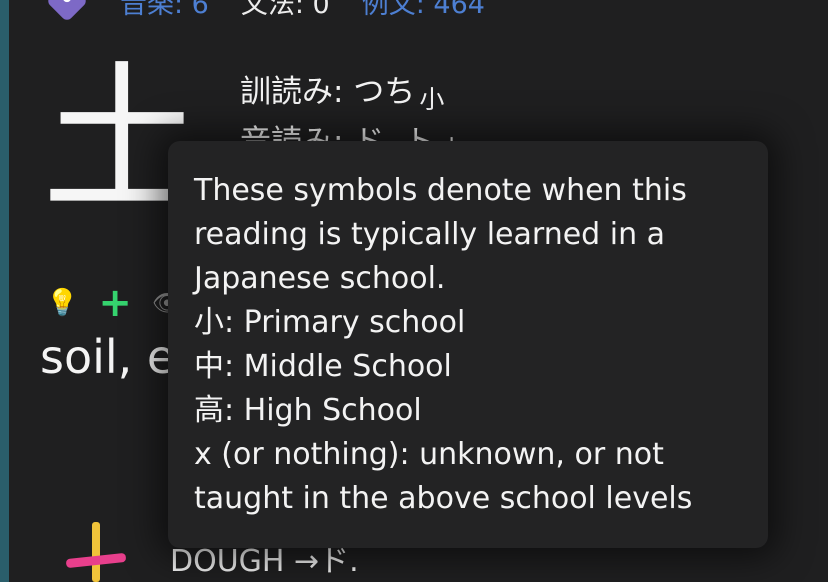 The width and height of the screenshot is (828, 582). What do you see at coordinates (440, 190) in the screenshot?
I see `tooltip-line: These symbols denote when this` at bounding box center [440, 190].